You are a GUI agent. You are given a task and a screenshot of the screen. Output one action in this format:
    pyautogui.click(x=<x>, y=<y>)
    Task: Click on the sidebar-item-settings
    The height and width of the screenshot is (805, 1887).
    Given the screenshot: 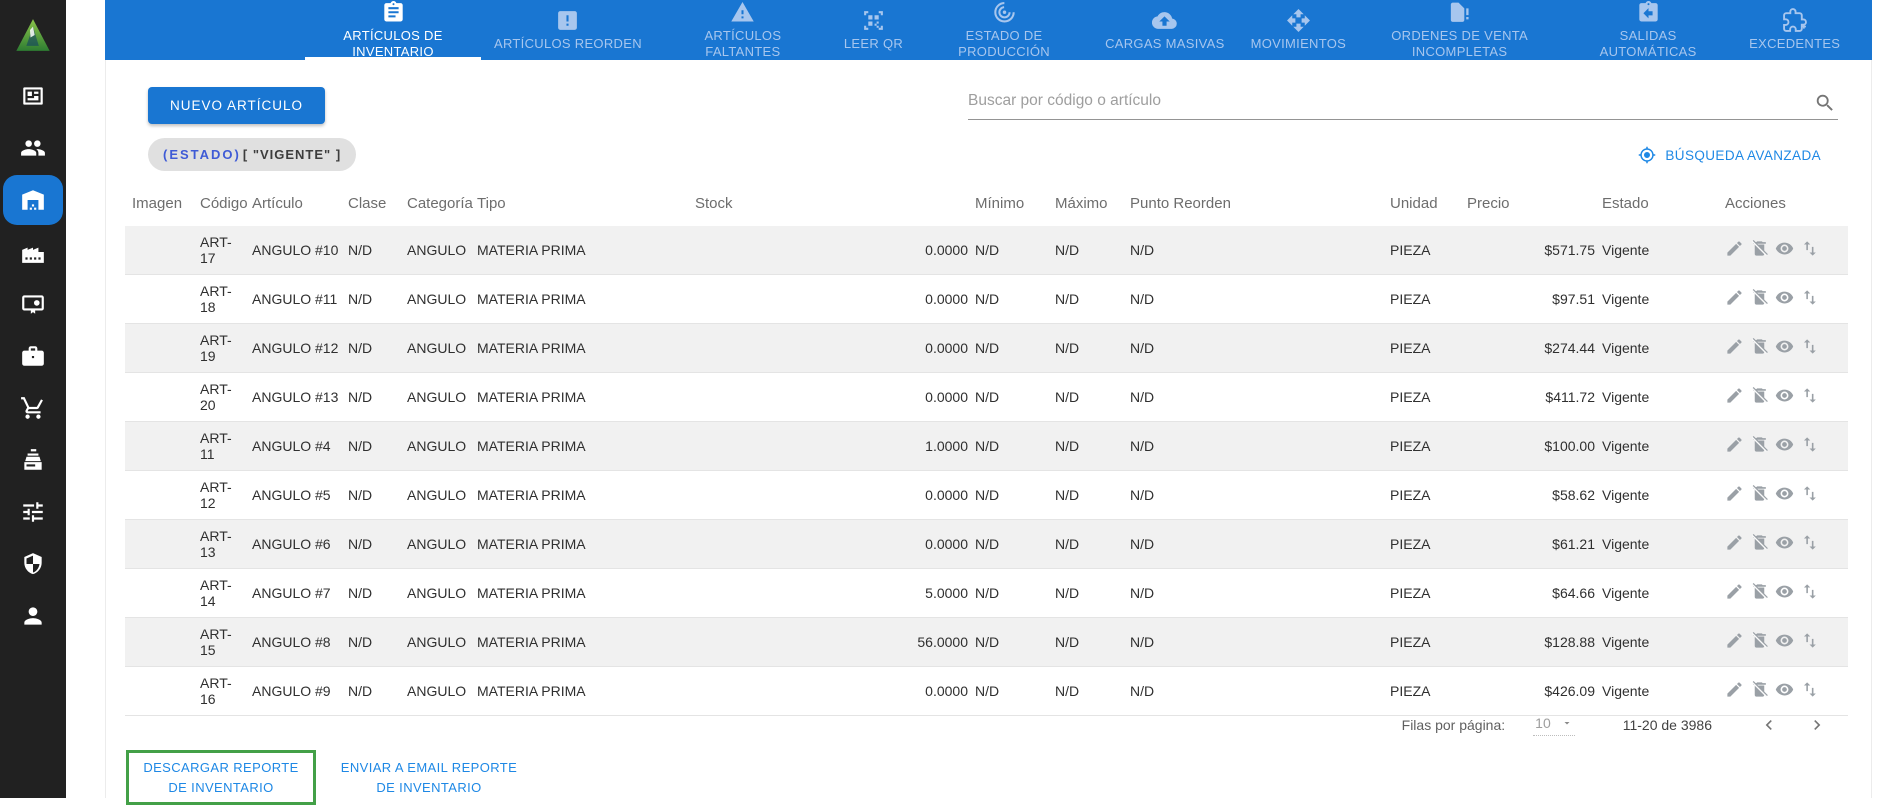 What is the action you would take?
    pyautogui.click(x=33, y=512)
    